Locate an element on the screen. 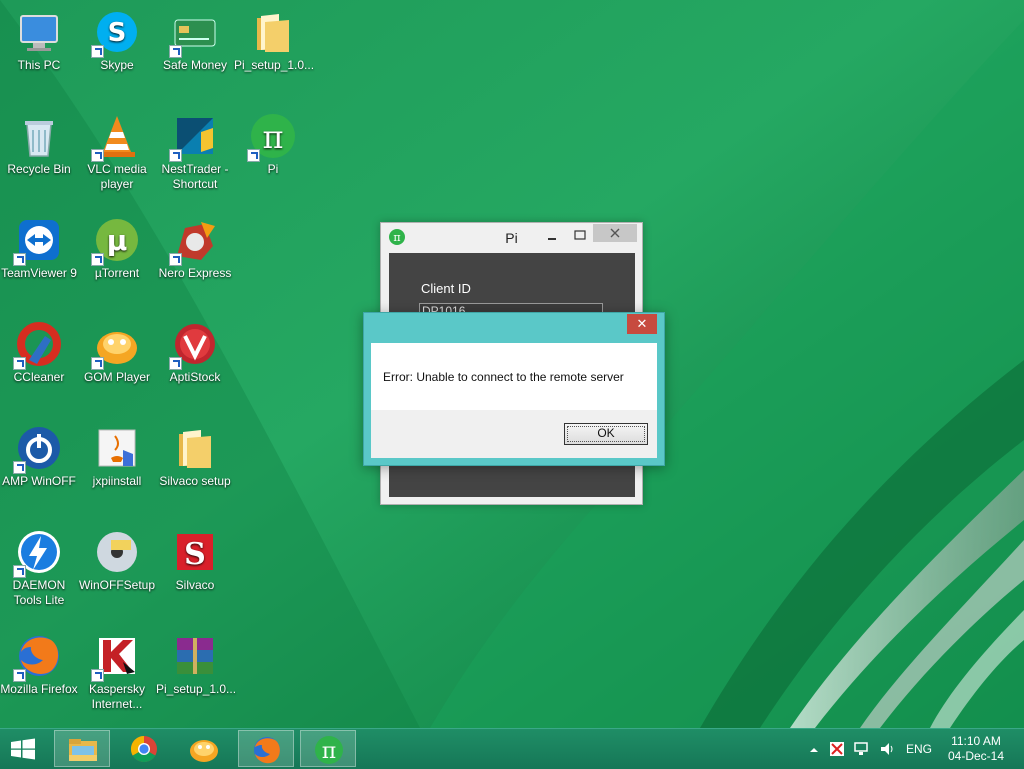 Image resolution: width=1024 pixels, height=769 pixels. windows-start-icon is located at coordinates (23, 749).